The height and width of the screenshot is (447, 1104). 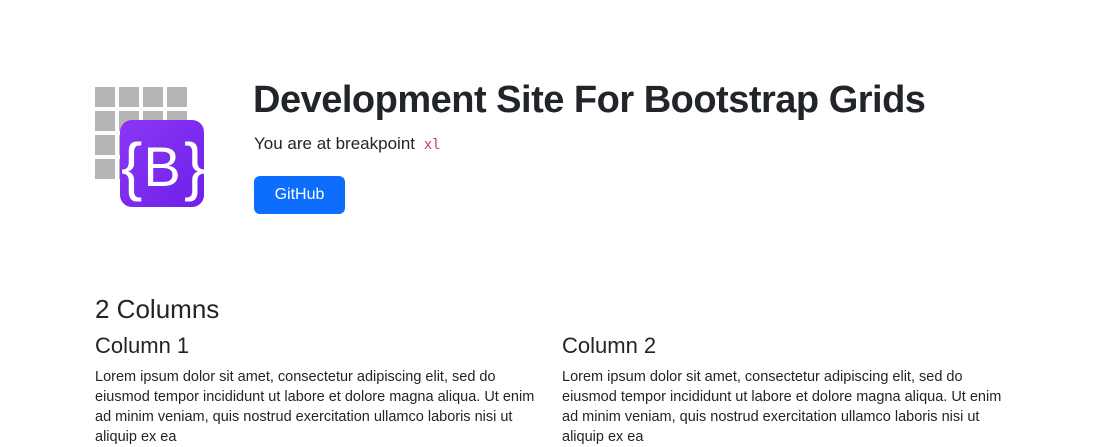 I want to click on page-title: Development Site For Bootstrap Grids, so click(x=589, y=100).